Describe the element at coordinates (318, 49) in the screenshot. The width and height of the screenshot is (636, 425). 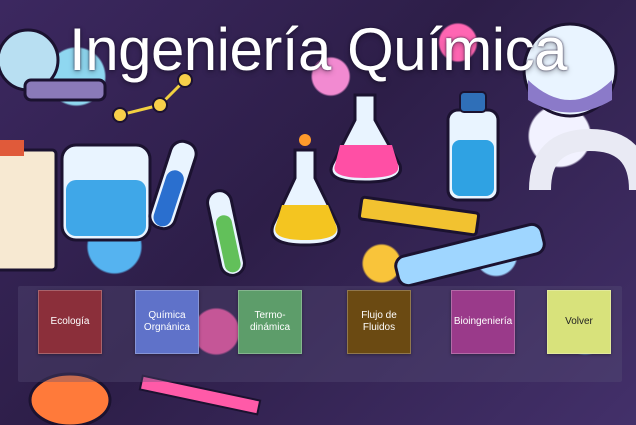
I see `page-title: Ingeniería Química` at that location.